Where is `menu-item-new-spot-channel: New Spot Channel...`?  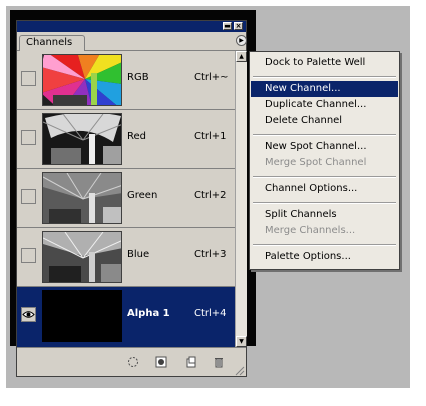
menu-item-new-spot-channel: New Spot Channel... is located at coordinates (324, 147).